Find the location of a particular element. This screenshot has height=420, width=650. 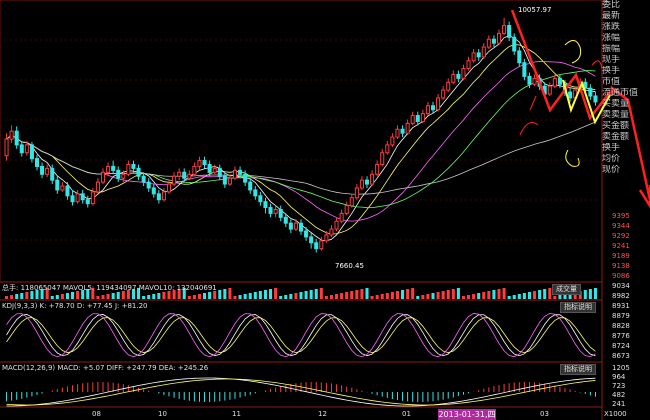

sidebar-item: 均价 is located at coordinates (611, 159).